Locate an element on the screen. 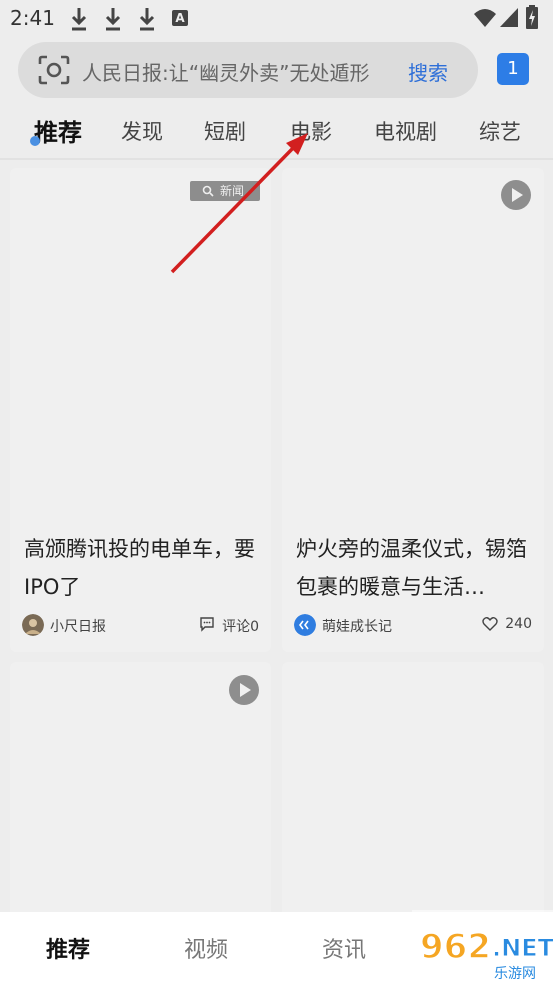 This screenshot has width=553, height=984. search-button: 搜索 is located at coordinates (428, 71).